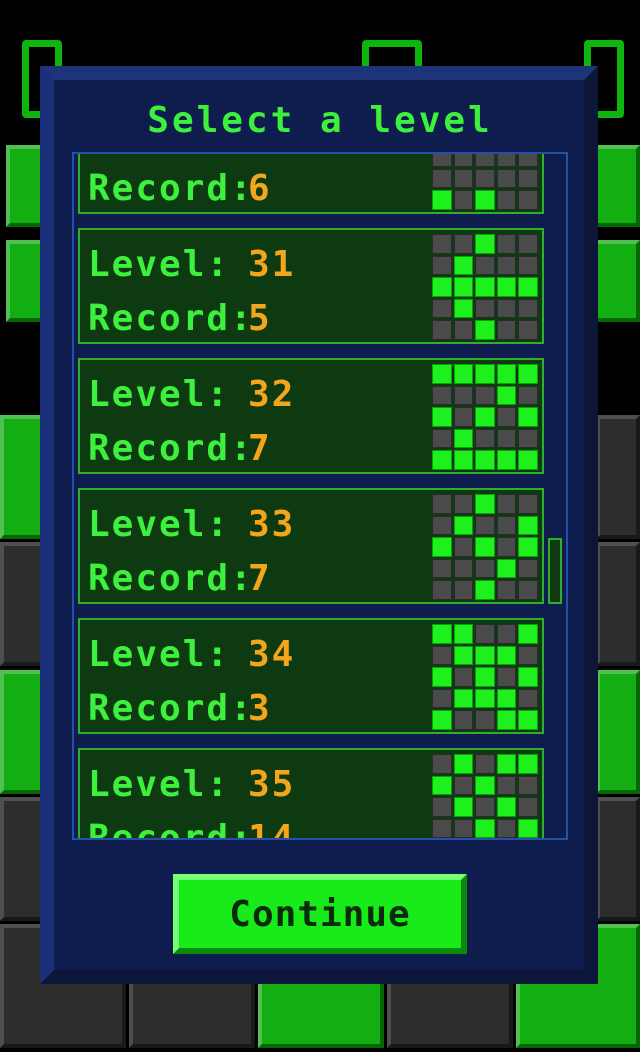 The height and width of the screenshot is (1052, 640). I want to click on record-value: 6, so click(260, 188).